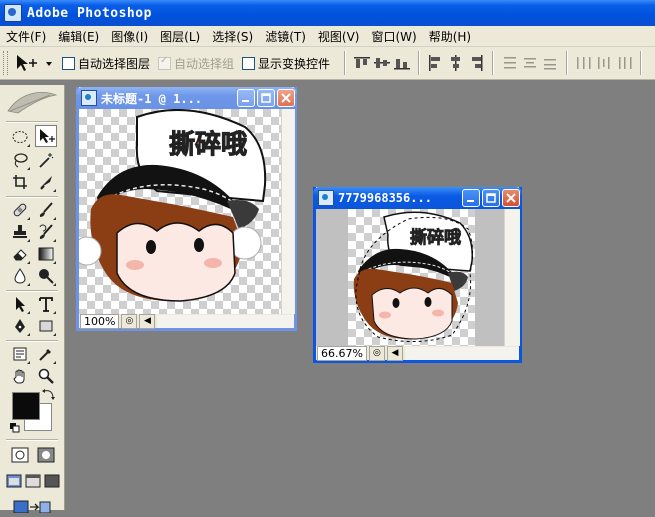 This screenshot has height=517, width=655. What do you see at coordinates (14, 481) in the screenshot?
I see `screen-mode-standard` at bounding box center [14, 481].